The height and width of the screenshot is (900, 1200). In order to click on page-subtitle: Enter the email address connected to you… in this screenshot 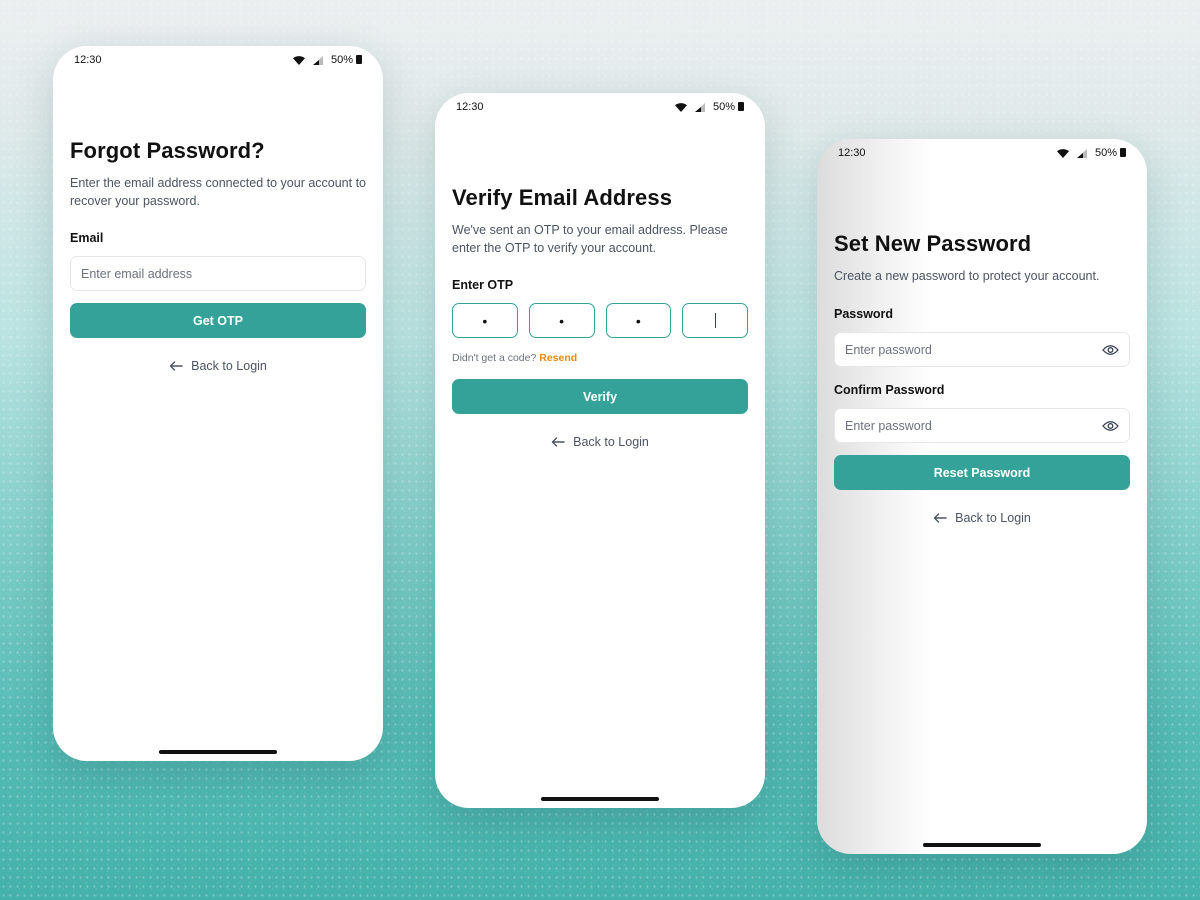, I will do `click(218, 192)`.